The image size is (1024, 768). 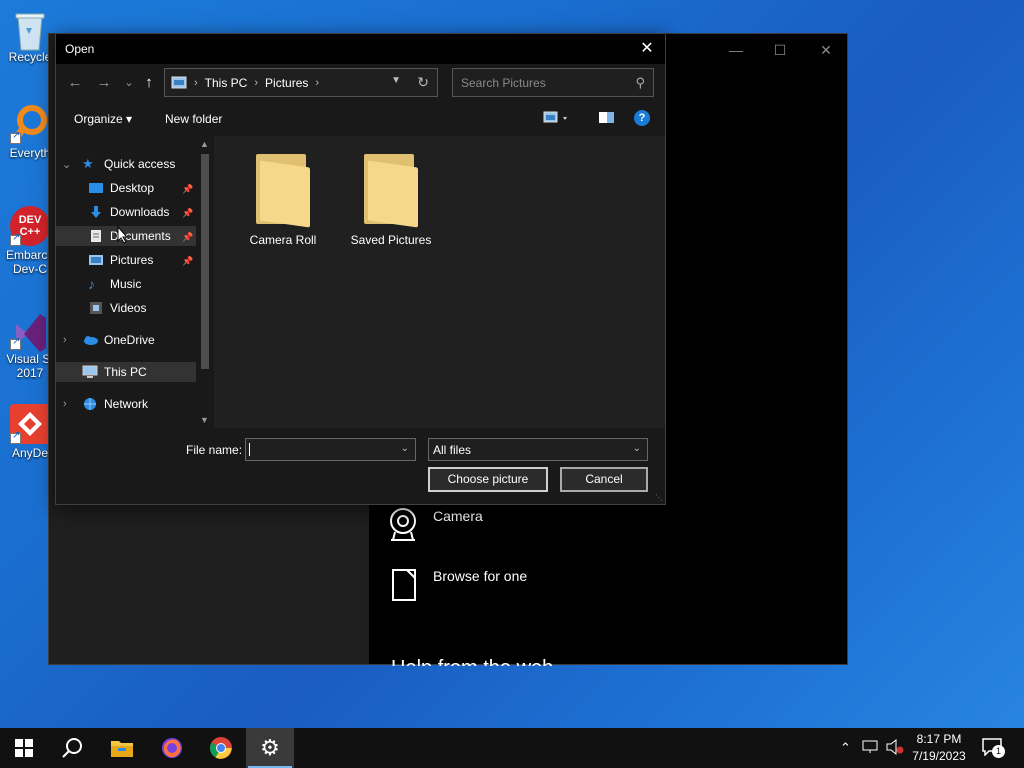 What do you see at coordinates (283, 200) in the screenshot?
I see `folder-camera-roll: Camera Roll` at bounding box center [283, 200].